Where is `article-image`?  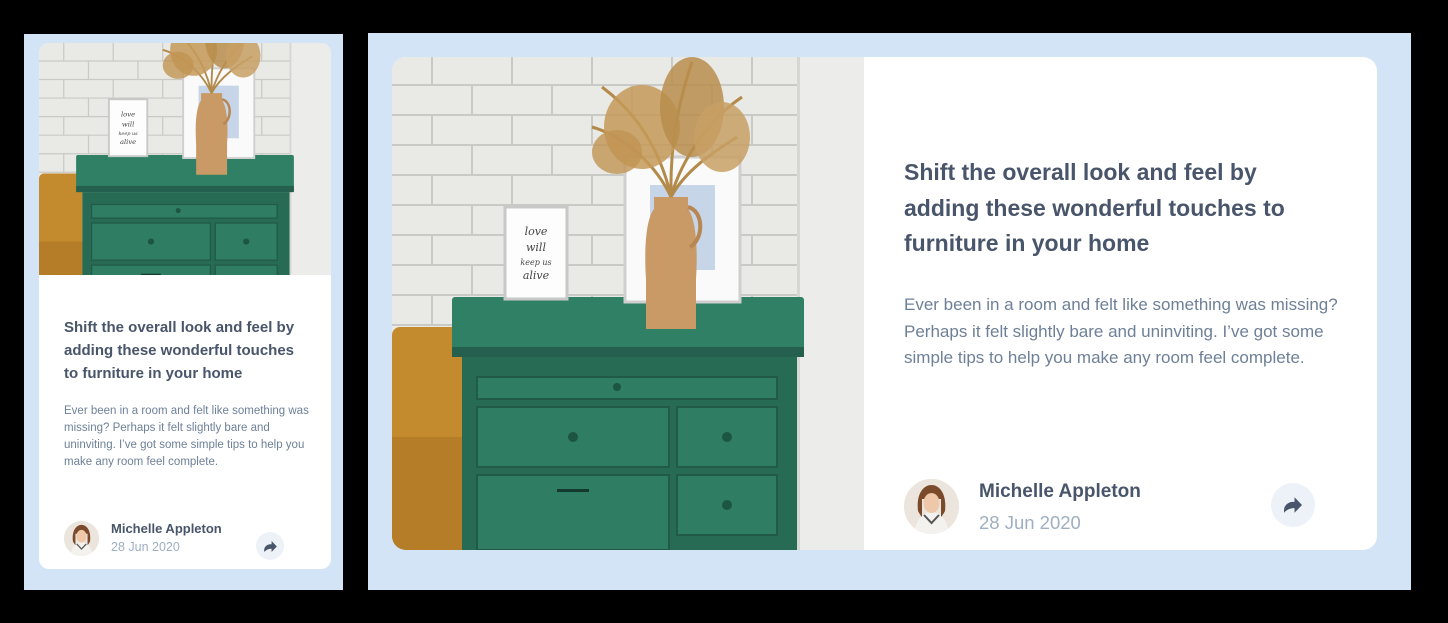 article-image is located at coordinates (185, 159).